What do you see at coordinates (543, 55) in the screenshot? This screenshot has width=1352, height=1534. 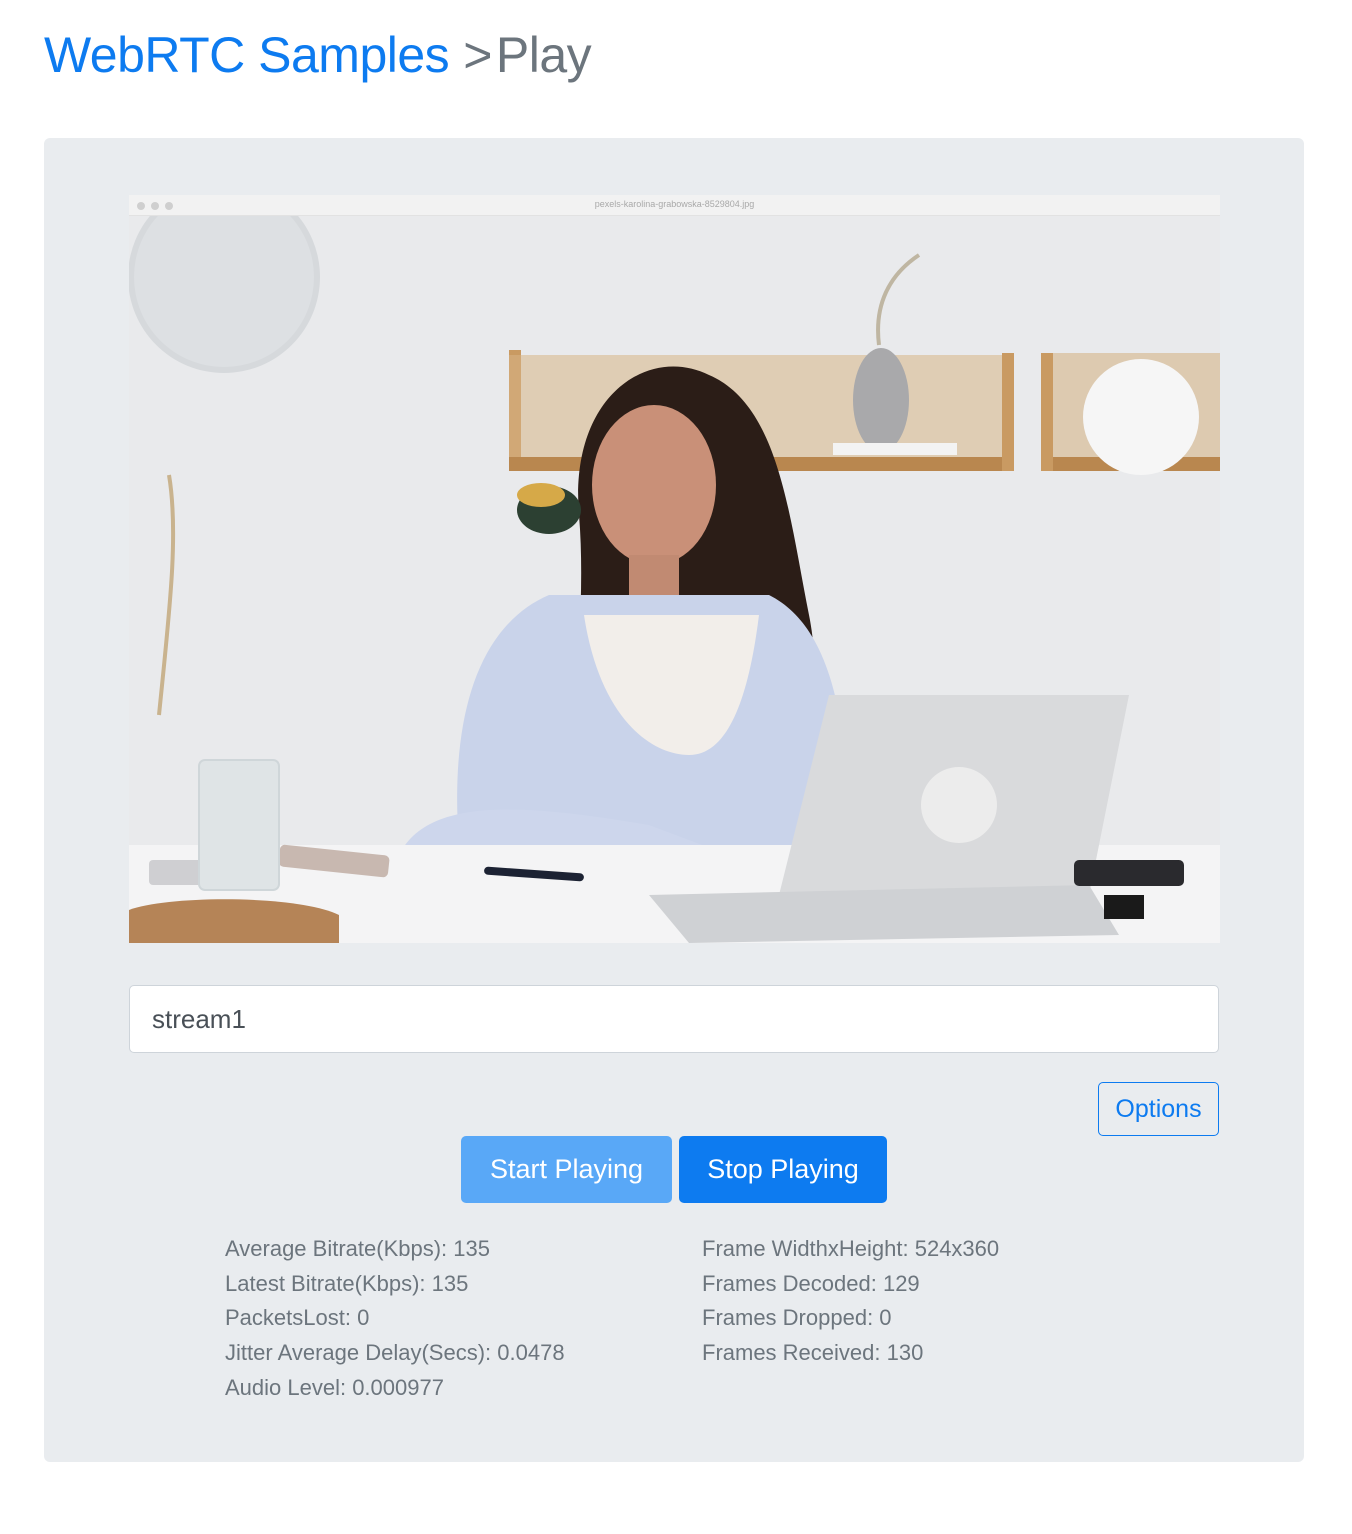 I see `breadcrumb-current: Play` at bounding box center [543, 55].